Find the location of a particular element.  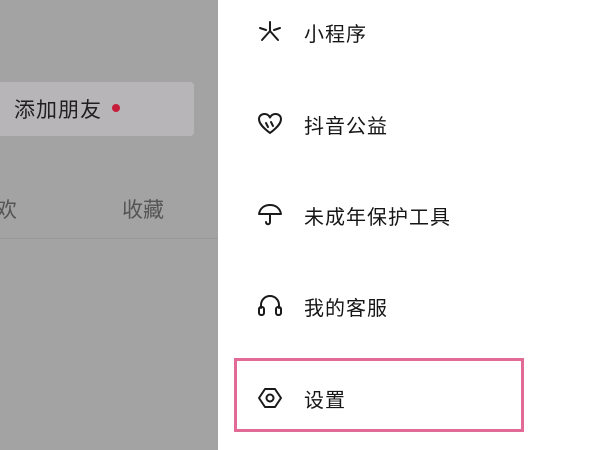

menu-label-douyin-charity: 抖音公益 is located at coordinates (346, 125).